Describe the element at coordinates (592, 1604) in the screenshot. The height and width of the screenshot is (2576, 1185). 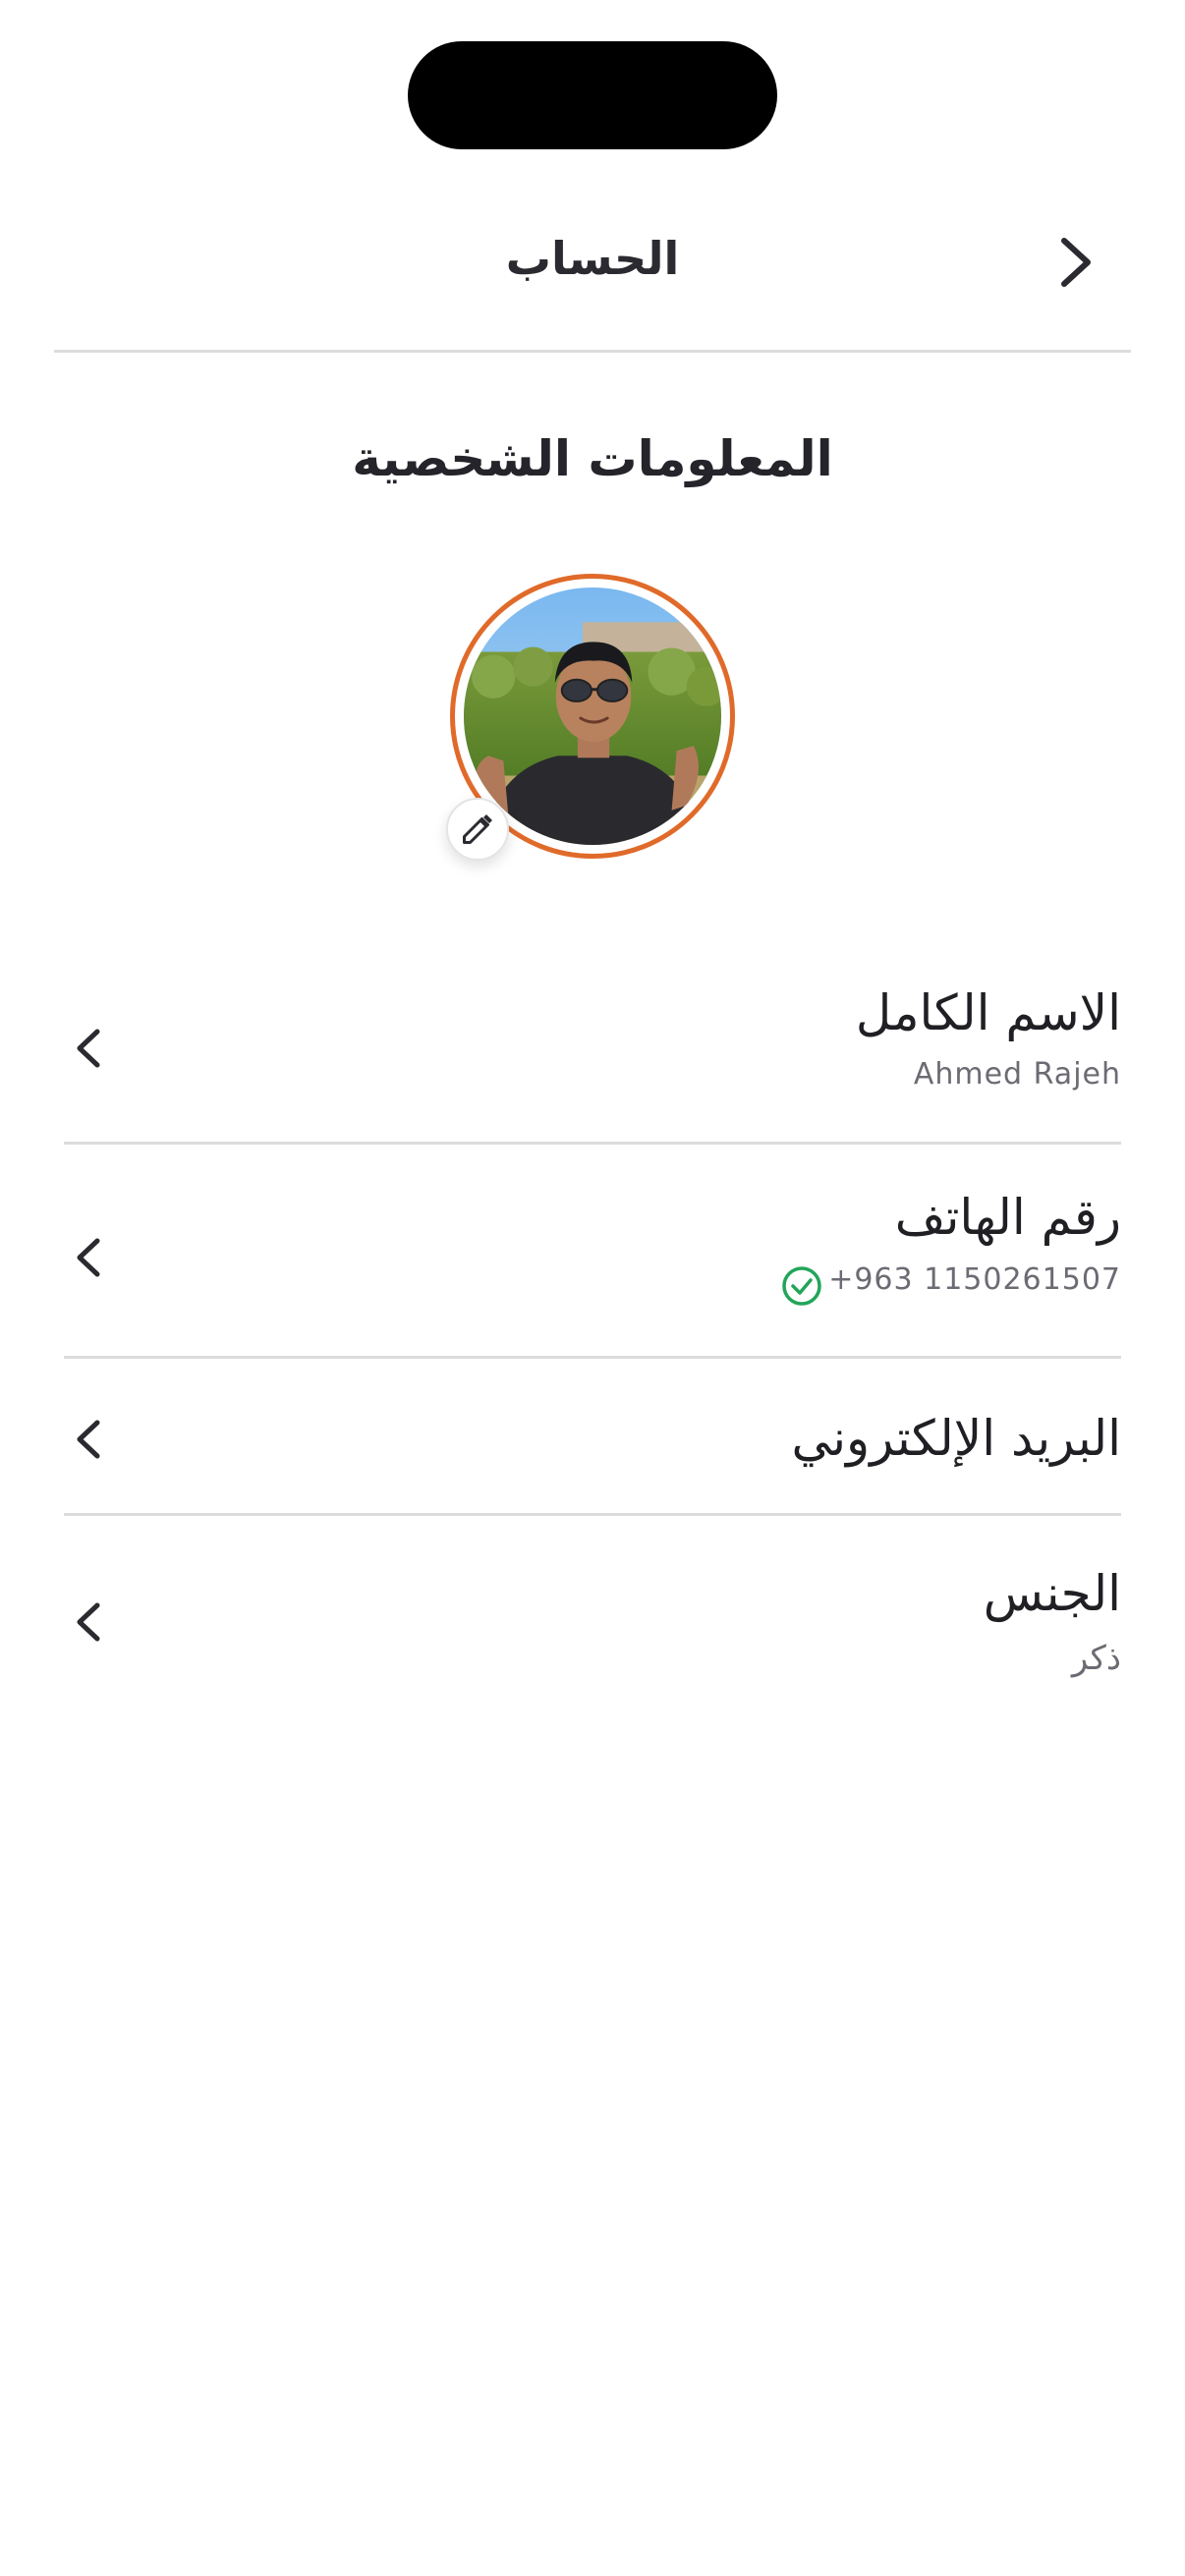
I see `gender-row: الجنس ذكر` at that location.